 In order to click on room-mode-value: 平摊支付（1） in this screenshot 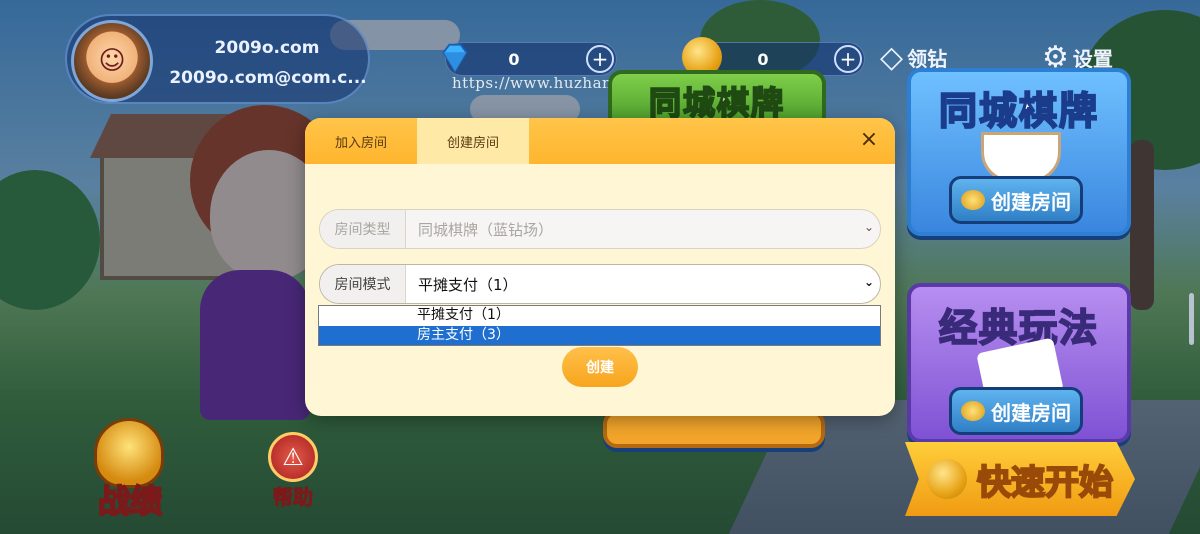, I will do `click(468, 284)`.